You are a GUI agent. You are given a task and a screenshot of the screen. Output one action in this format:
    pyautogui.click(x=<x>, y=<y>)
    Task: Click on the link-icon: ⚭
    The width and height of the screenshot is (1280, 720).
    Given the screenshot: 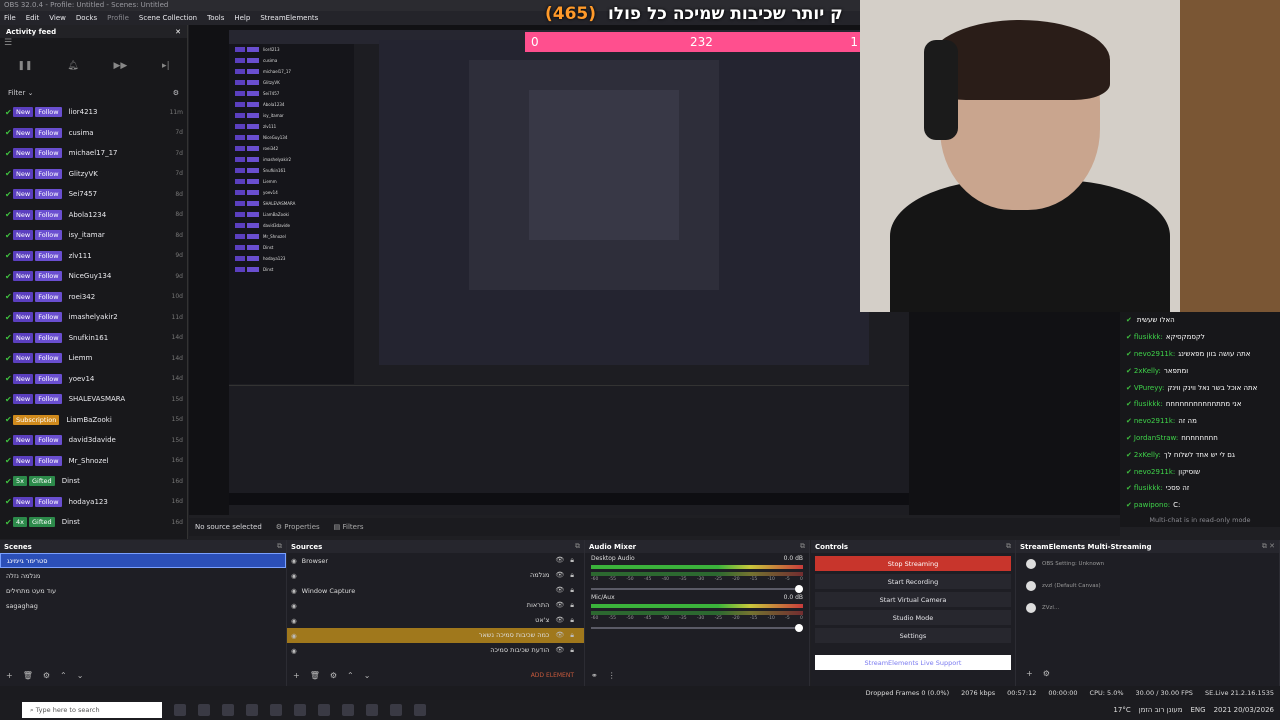 What is the action you would take?
    pyautogui.click(x=594, y=675)
    